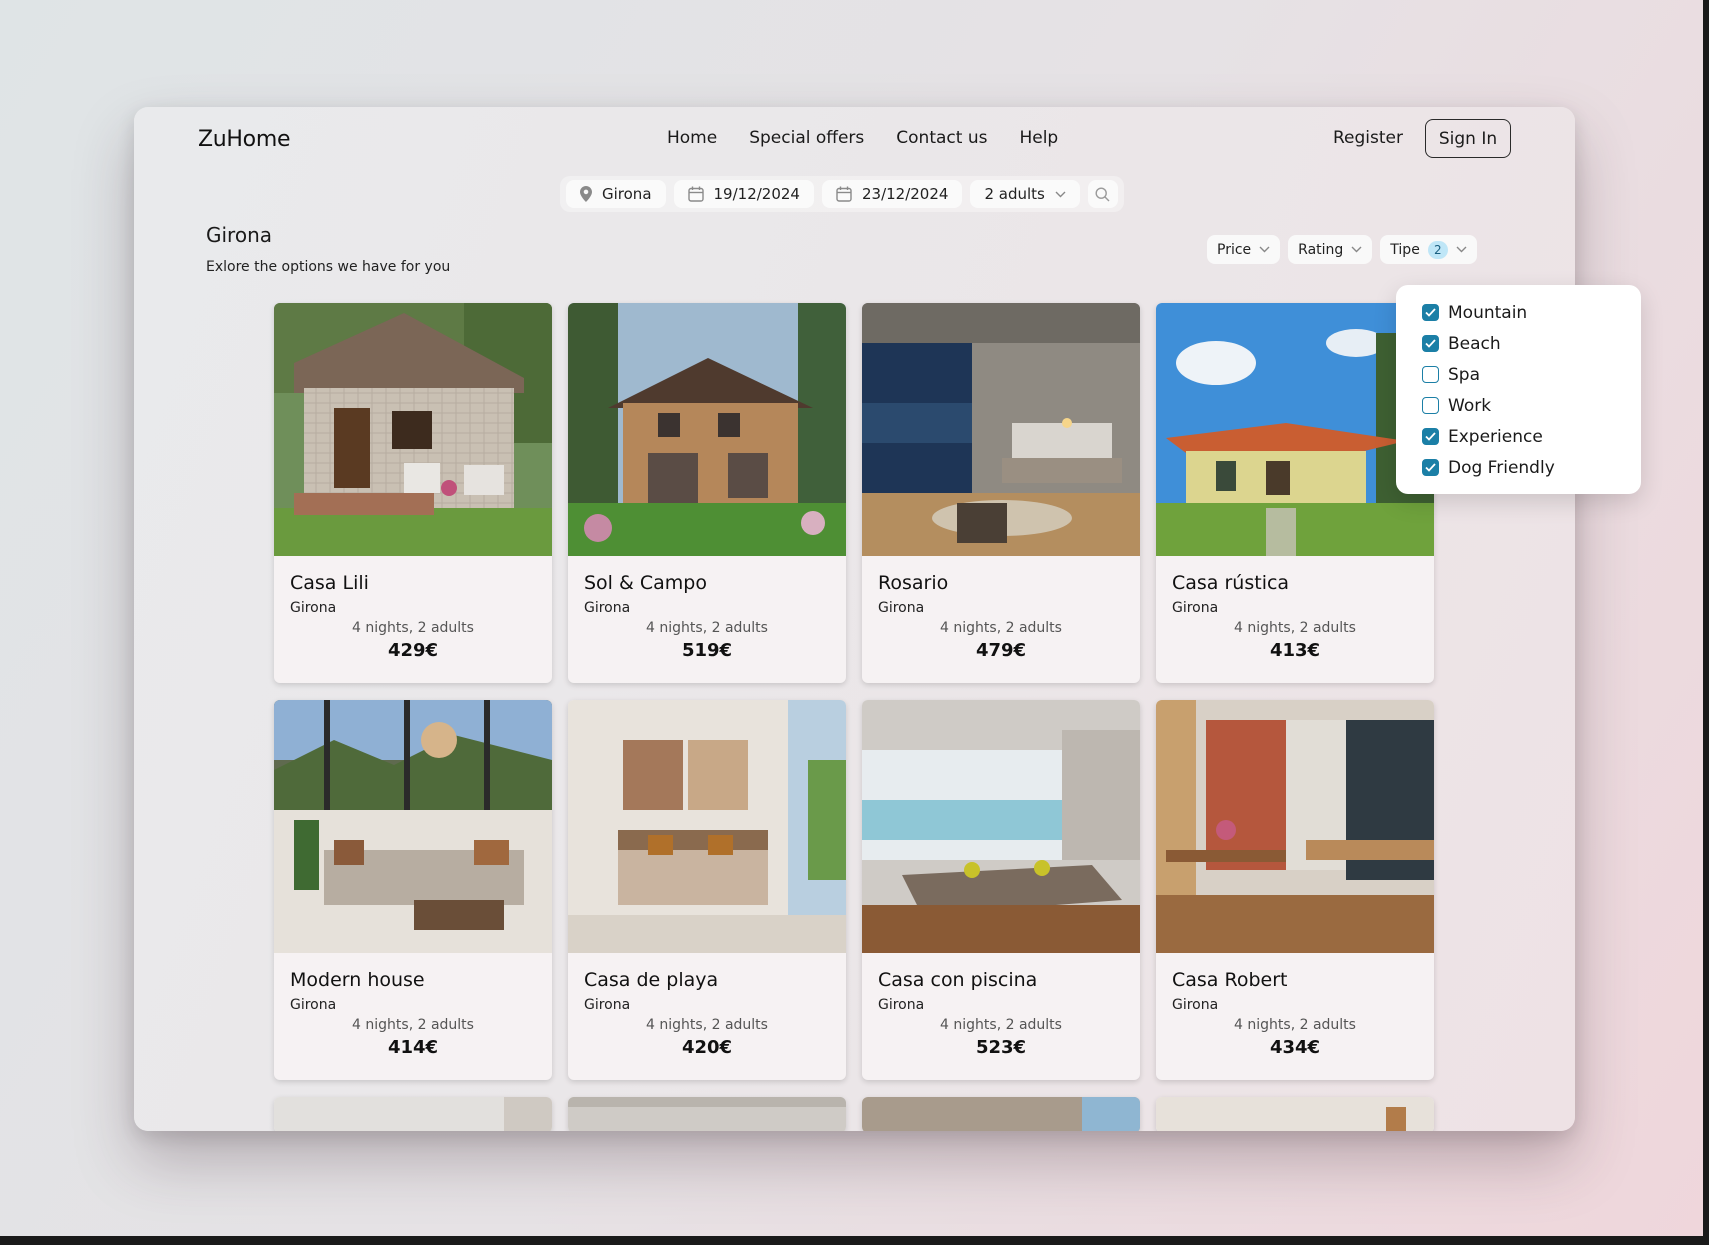 The image size is (1709, 1245). What do you see at coordinates (1470, 405) in the screenshot?
I see `type-option-label: Work` at bounding box center [1470, 405].